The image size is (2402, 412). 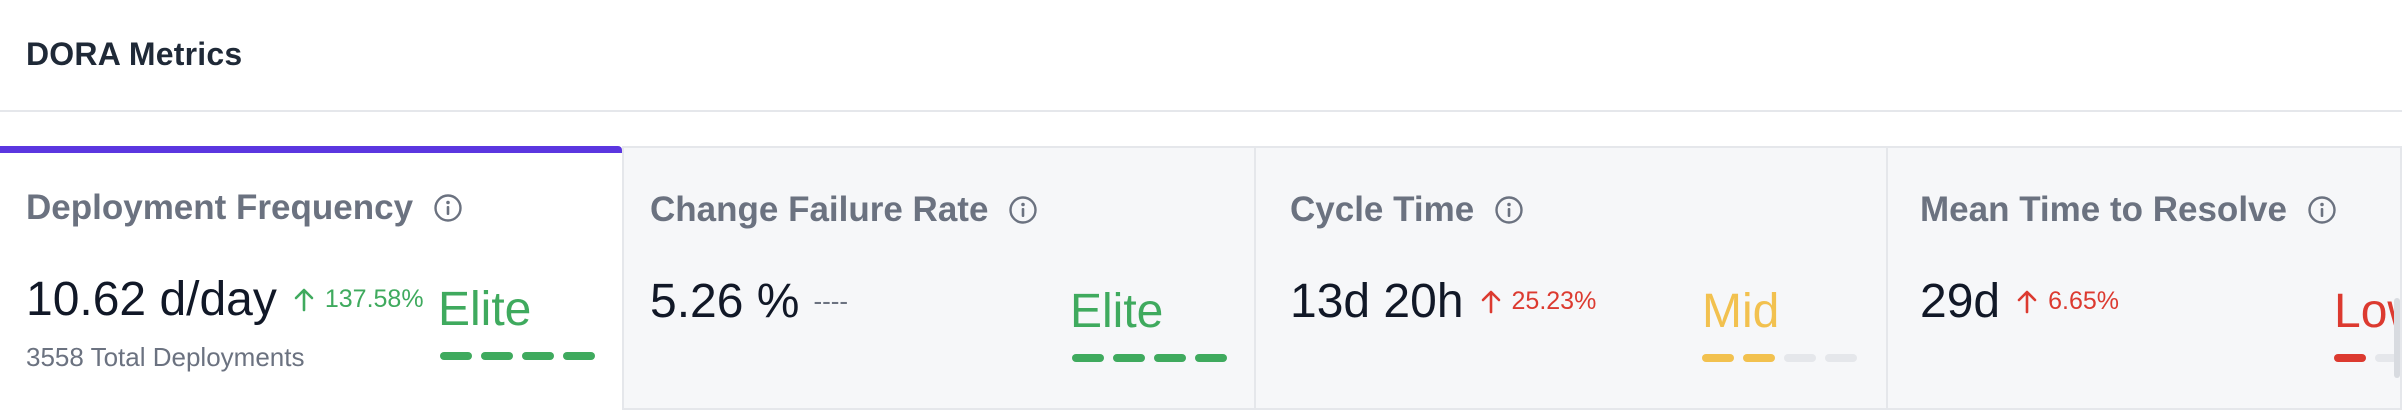 I want to click on metric-title: Cycle Time, so click(x=1407, y=210).